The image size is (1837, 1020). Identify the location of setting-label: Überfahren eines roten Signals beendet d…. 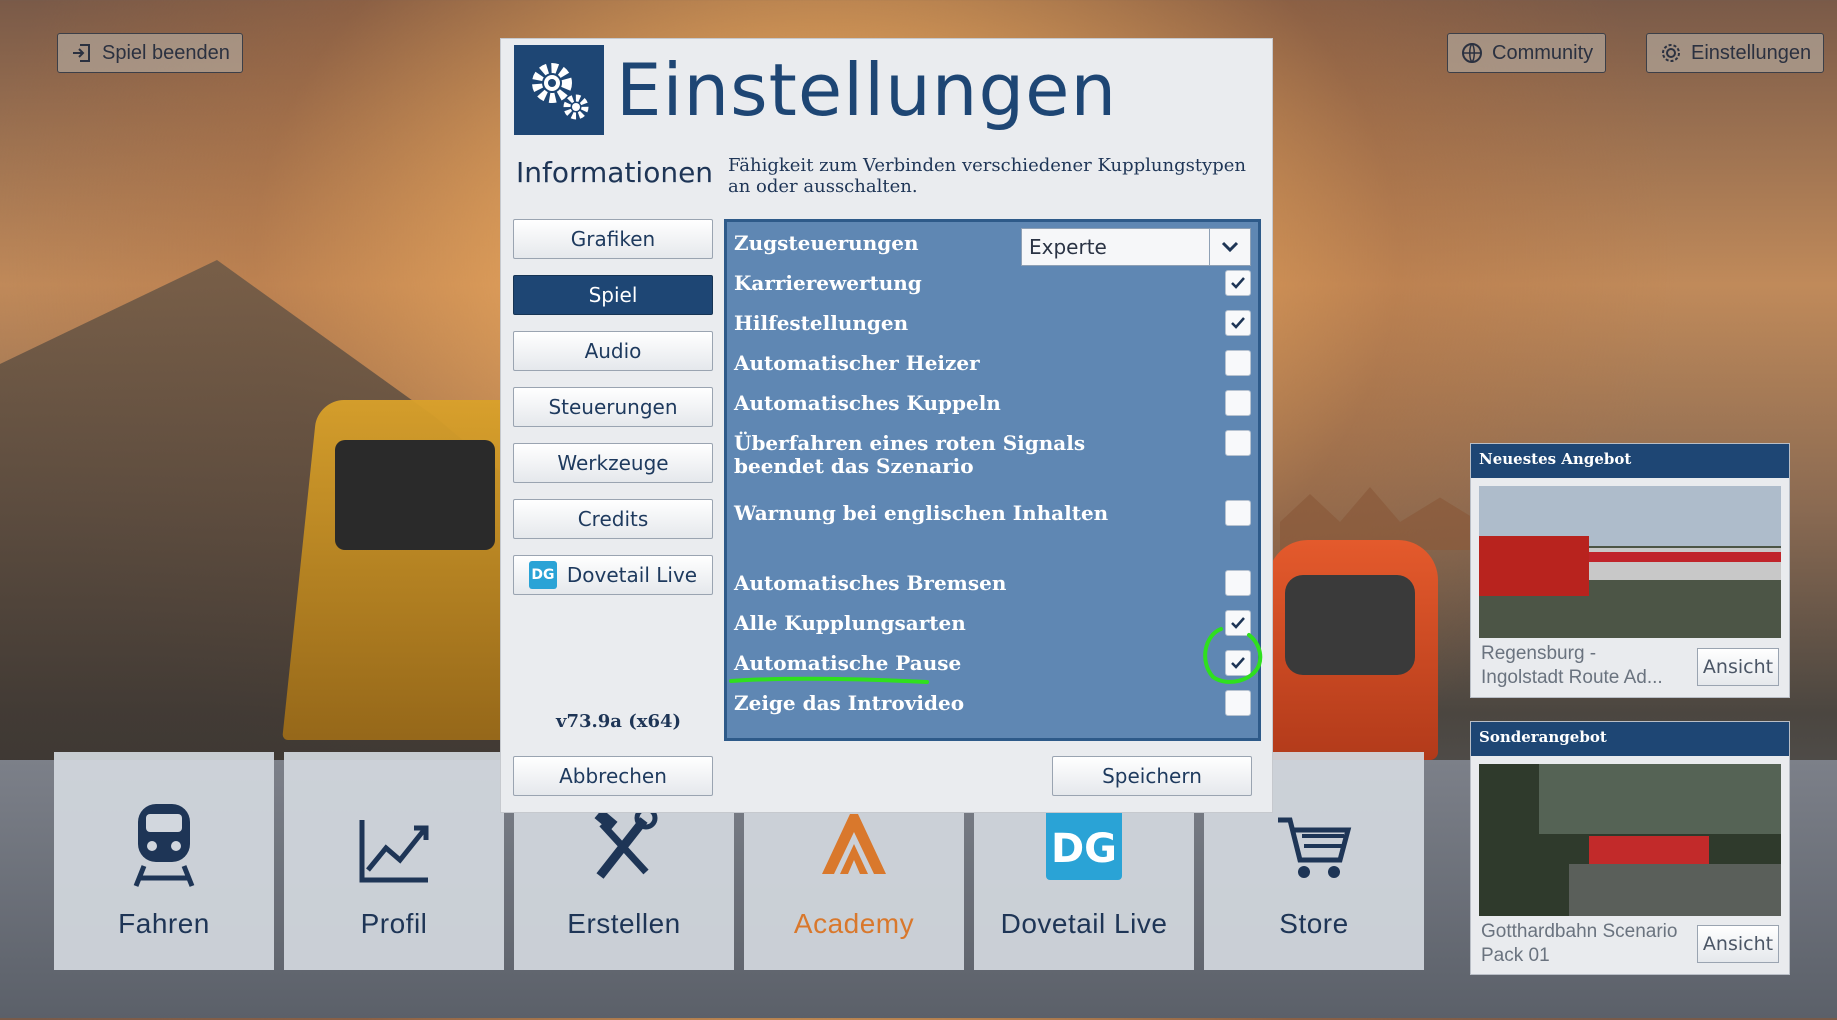
(910, 454).